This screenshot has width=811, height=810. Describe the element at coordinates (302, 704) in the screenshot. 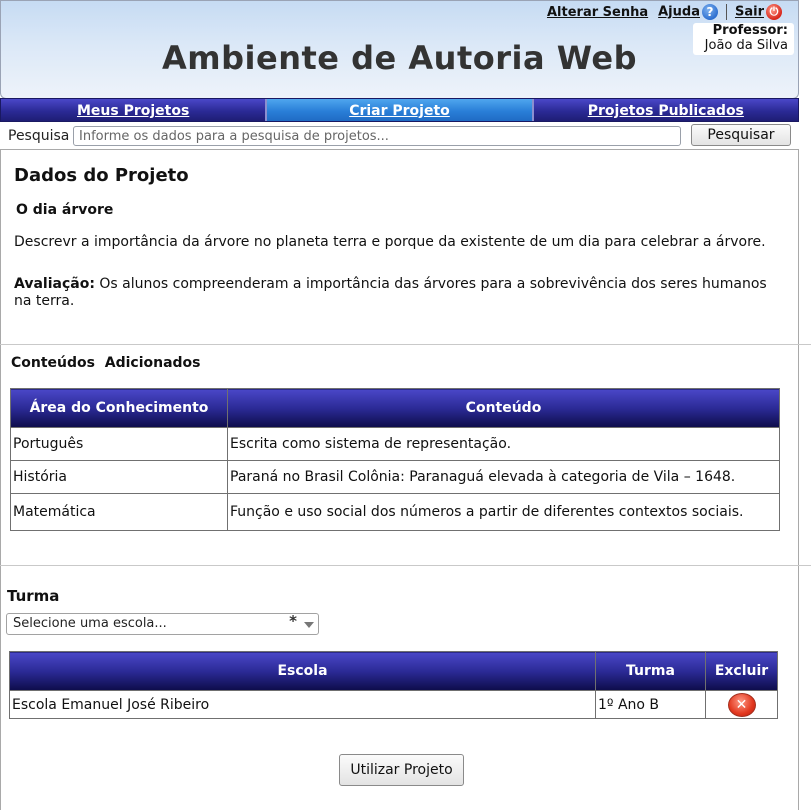

I see `table-cell: Escola Emanuel José Ribeiro` at that location.